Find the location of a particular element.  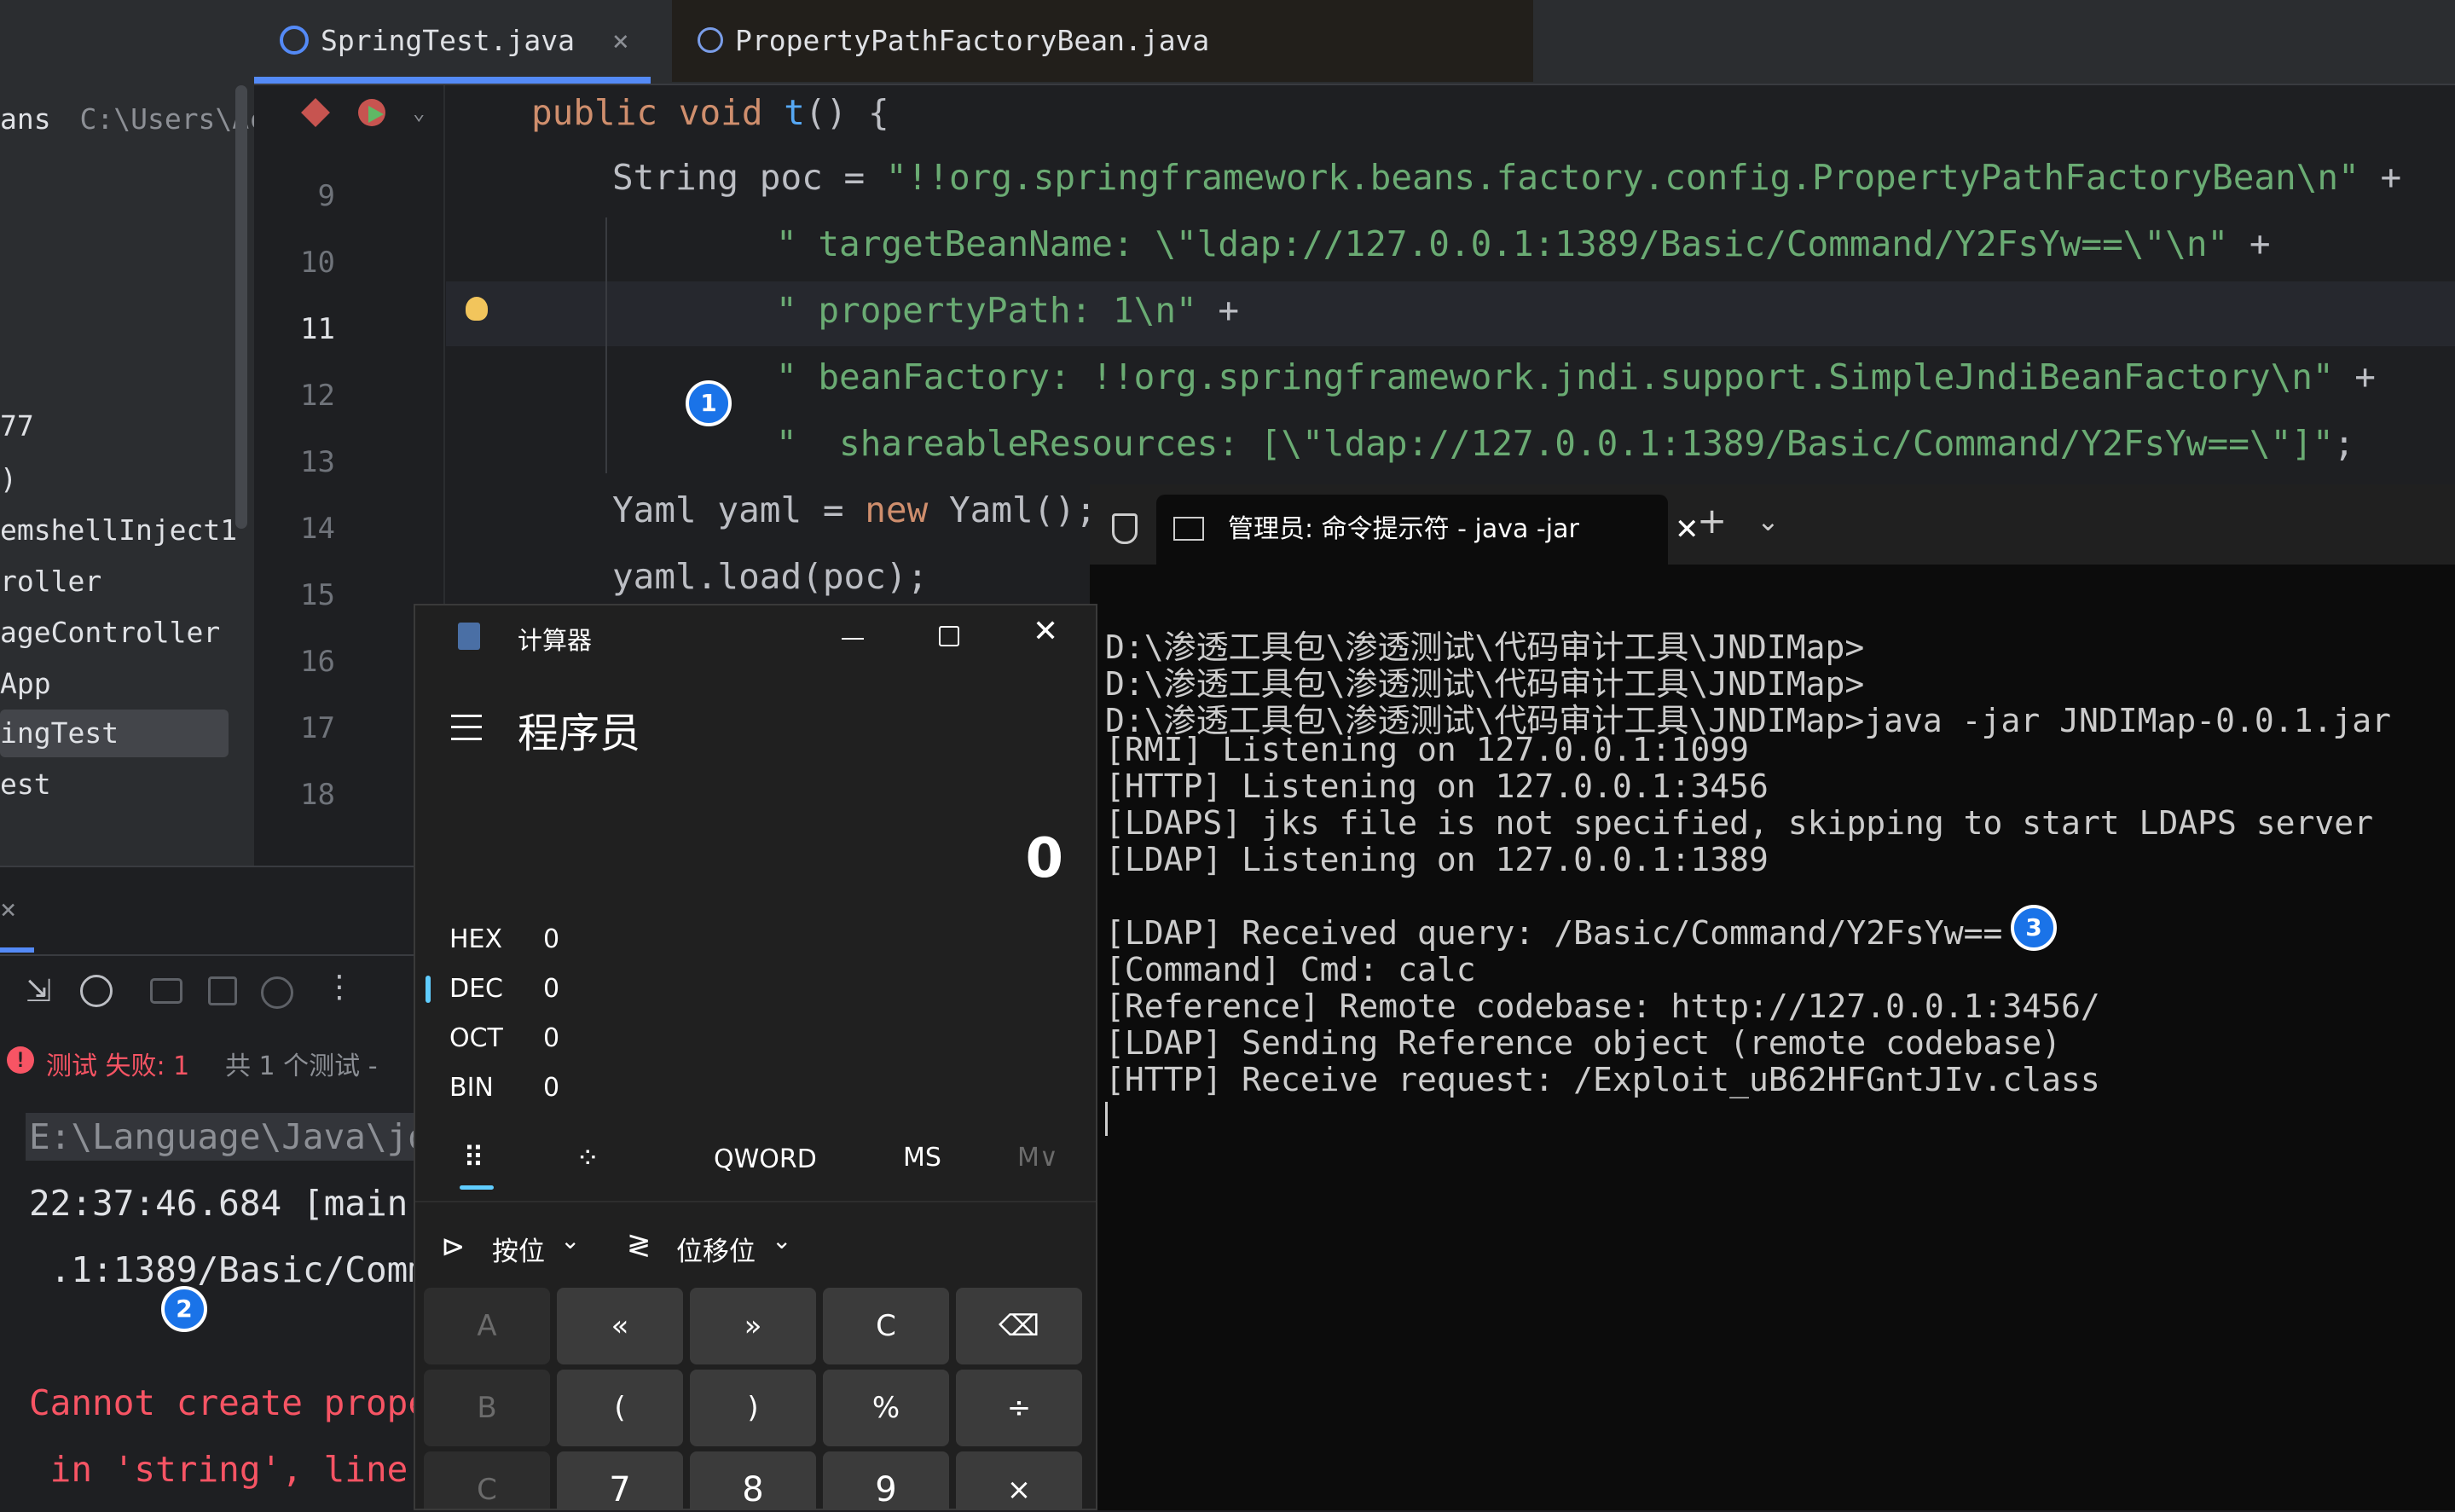

tab-spring-test: SpringTest.java × is located at coordinates (478, 41).